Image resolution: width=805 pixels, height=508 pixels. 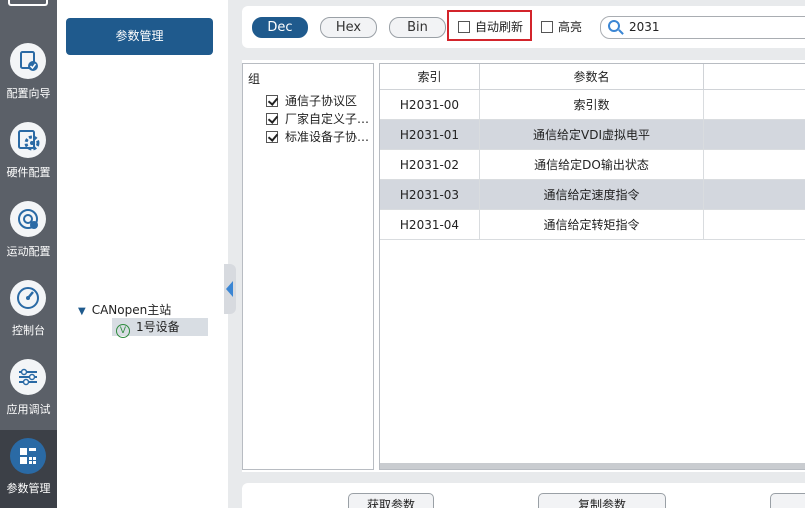 I want to click on gauge-icon, so click(x=28, y=298).